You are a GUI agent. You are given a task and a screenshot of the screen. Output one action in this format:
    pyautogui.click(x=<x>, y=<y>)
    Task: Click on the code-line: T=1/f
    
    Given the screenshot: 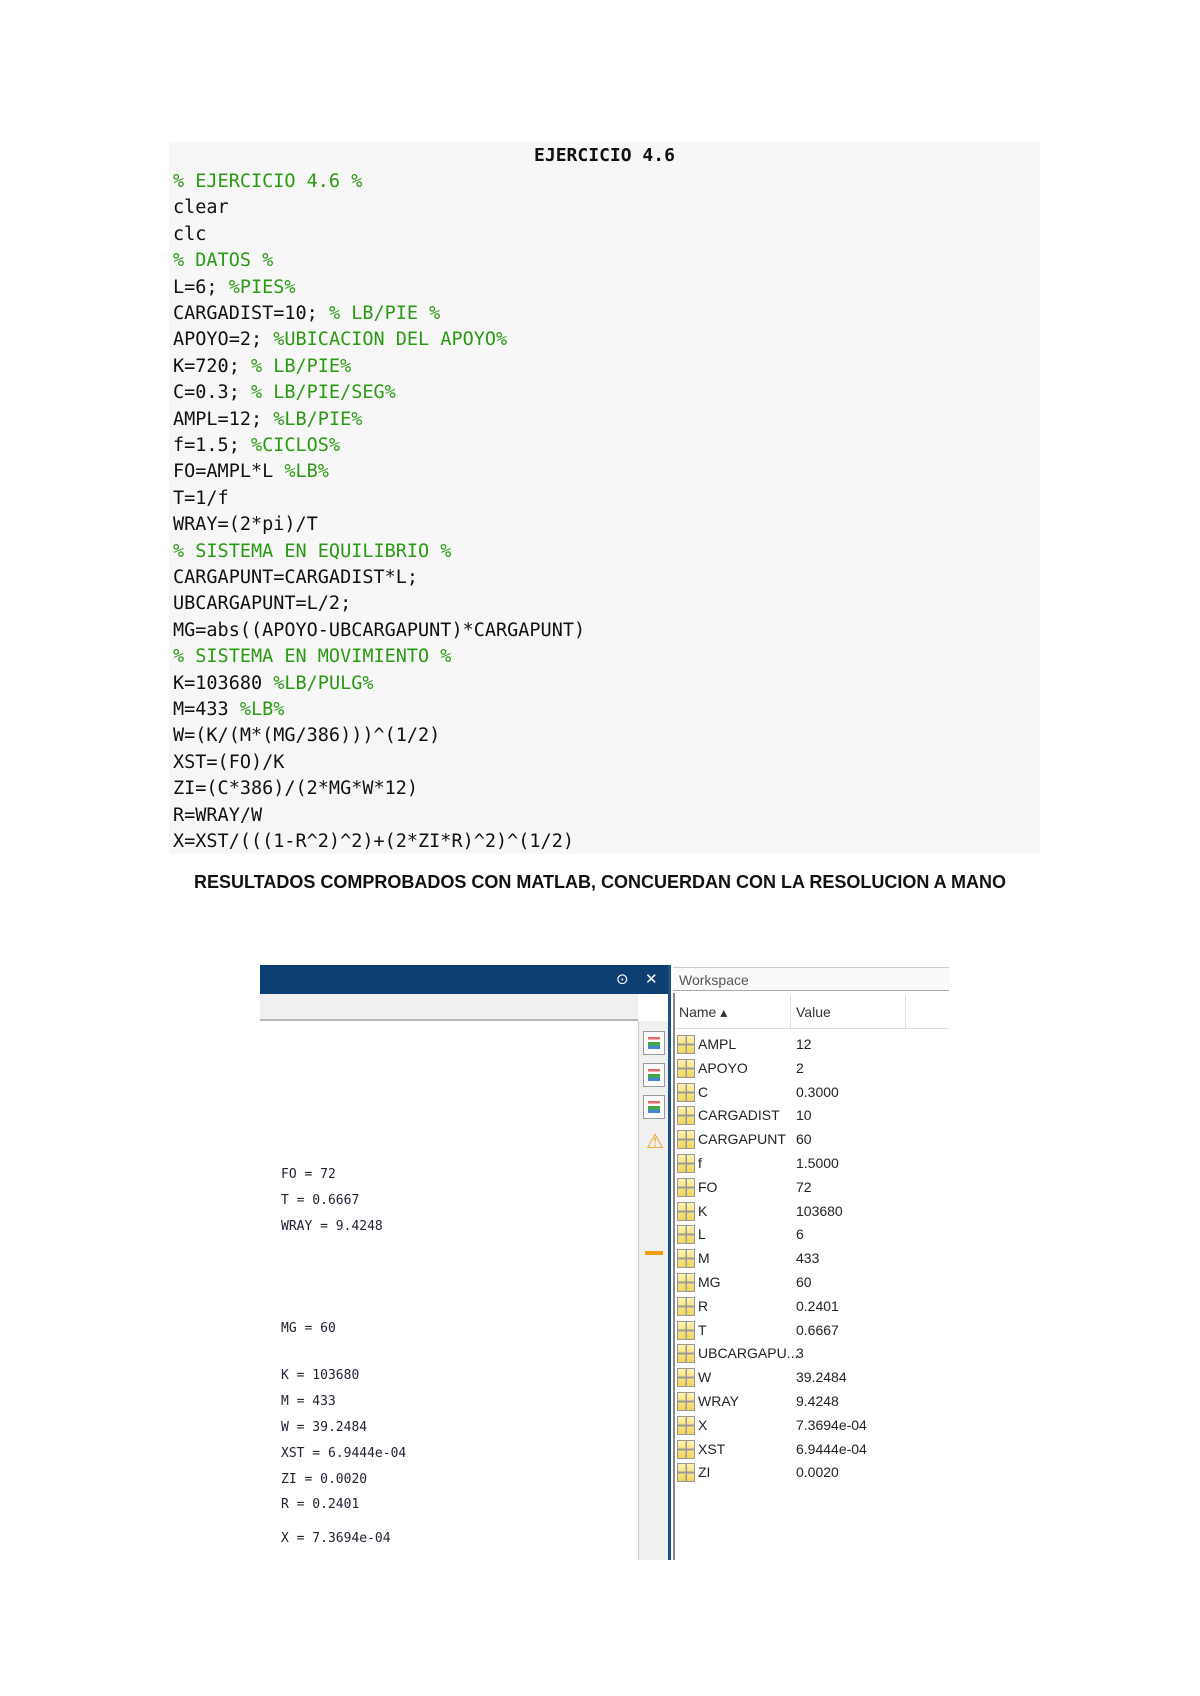 What is the action you would take?
    pyautogui.click(x=201, y=499)
    